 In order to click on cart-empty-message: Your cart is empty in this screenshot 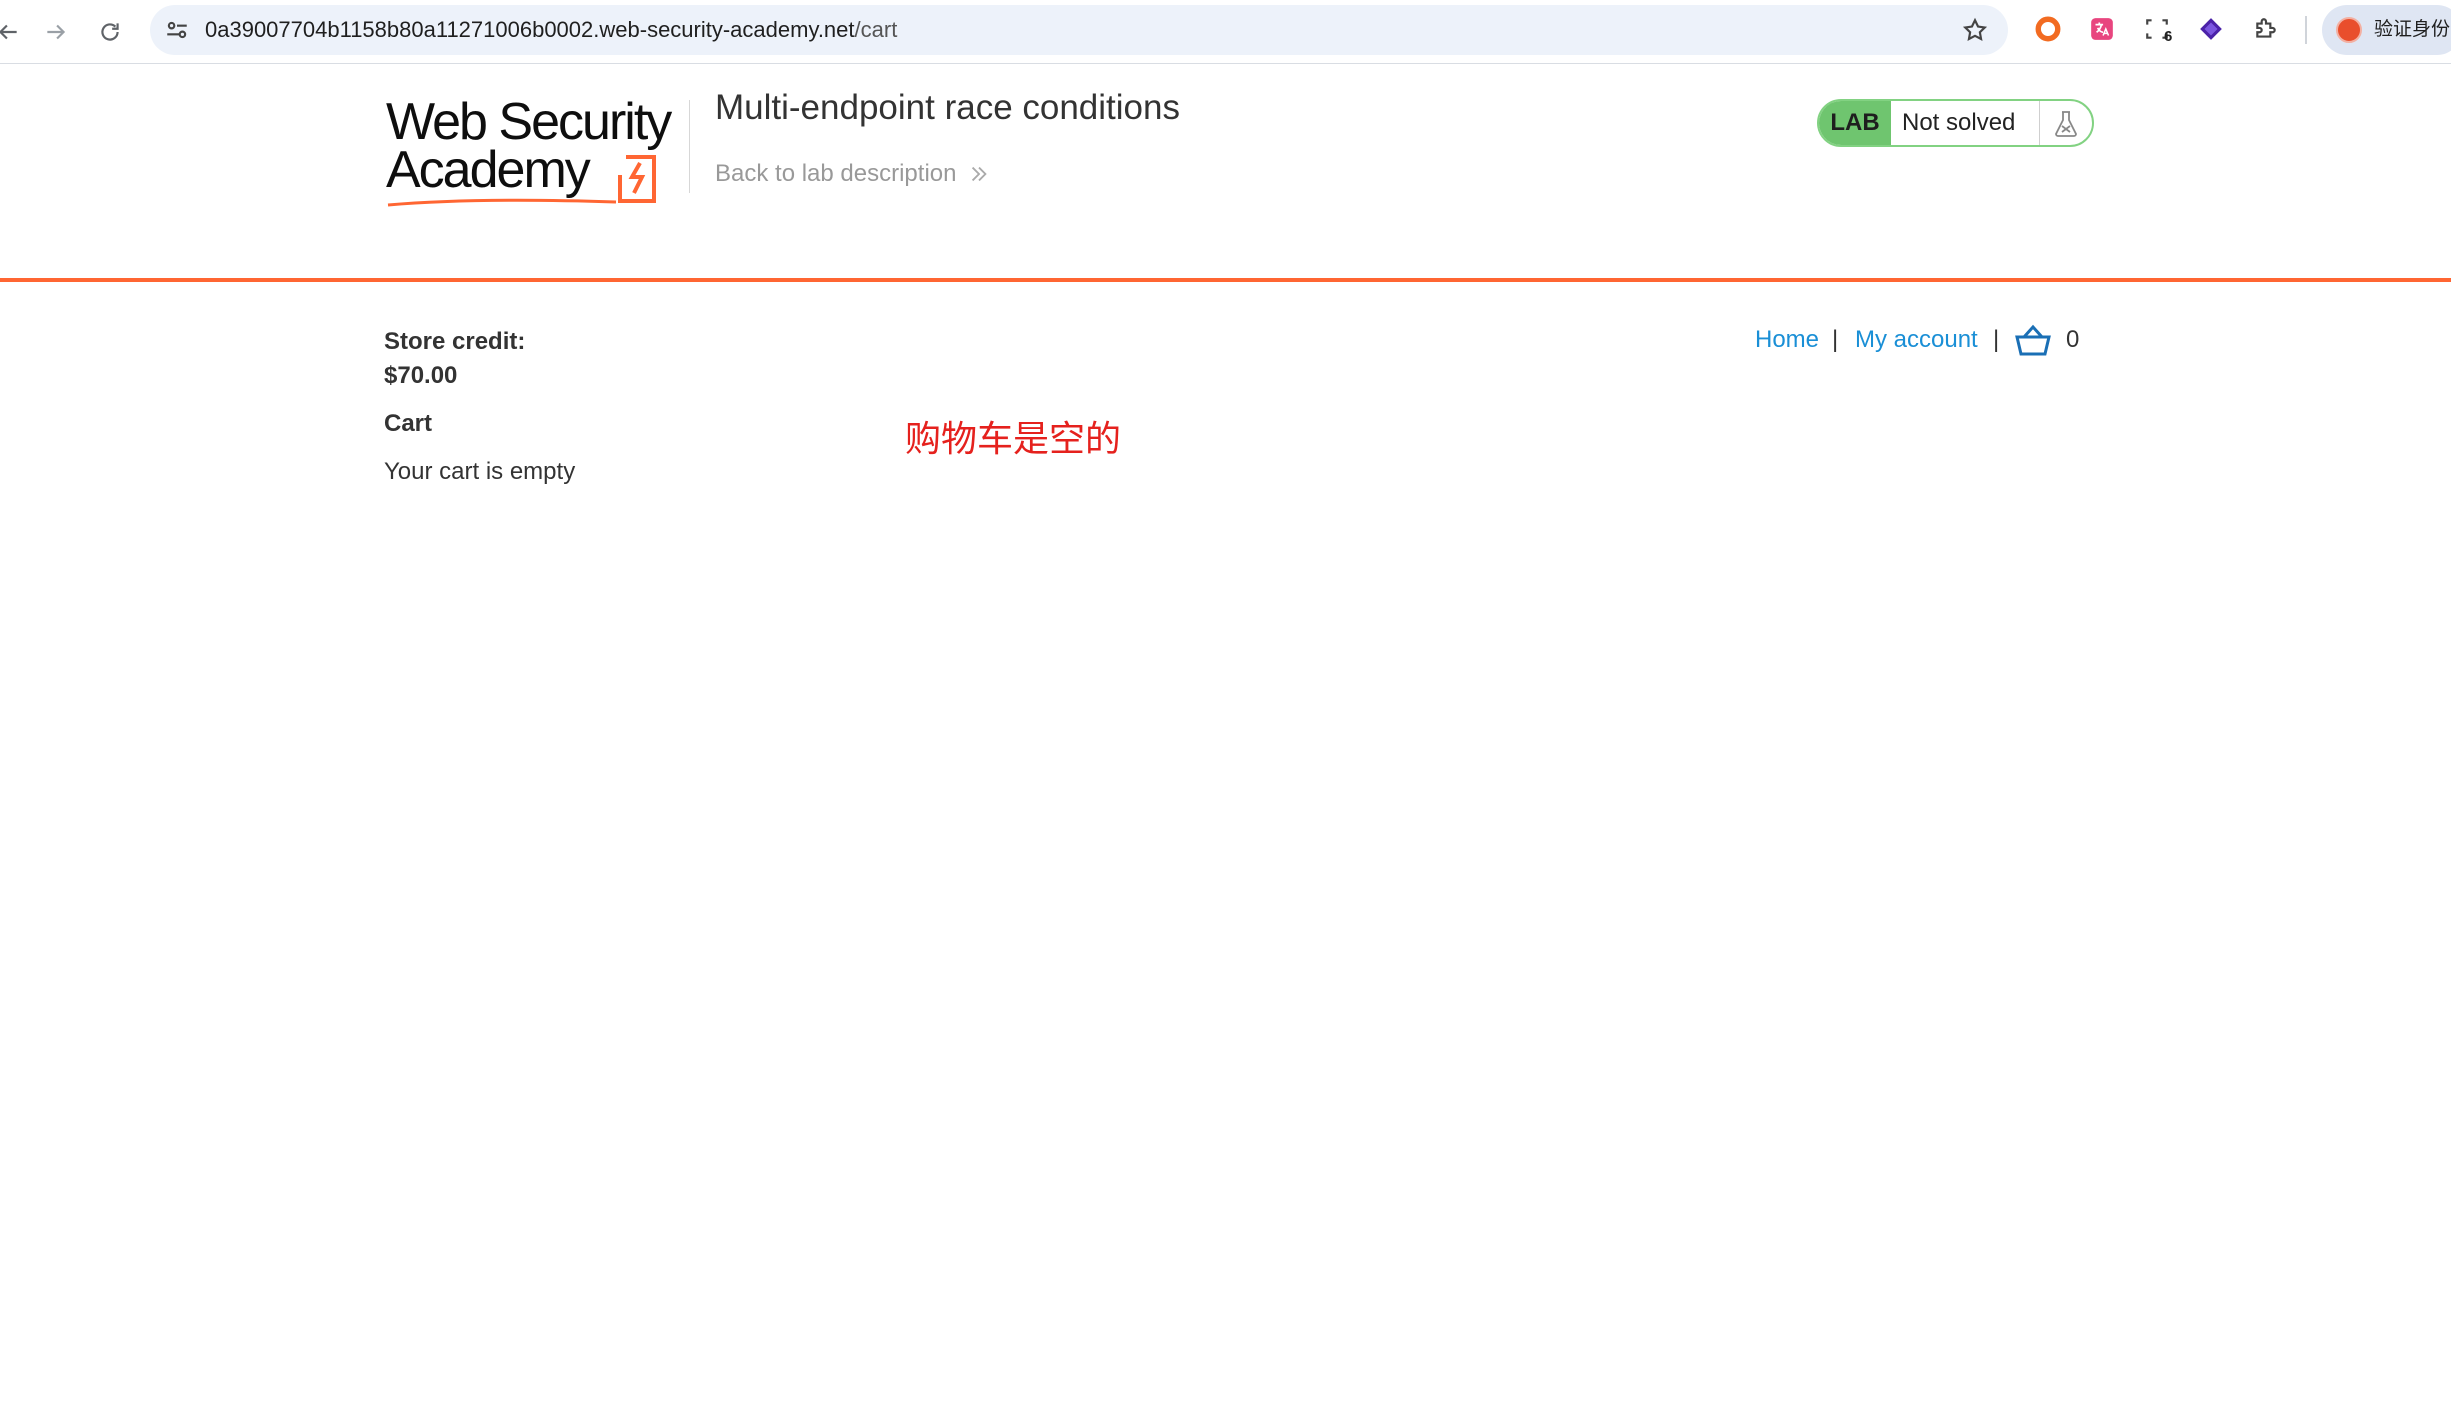, I will do `click(480, 471)`.